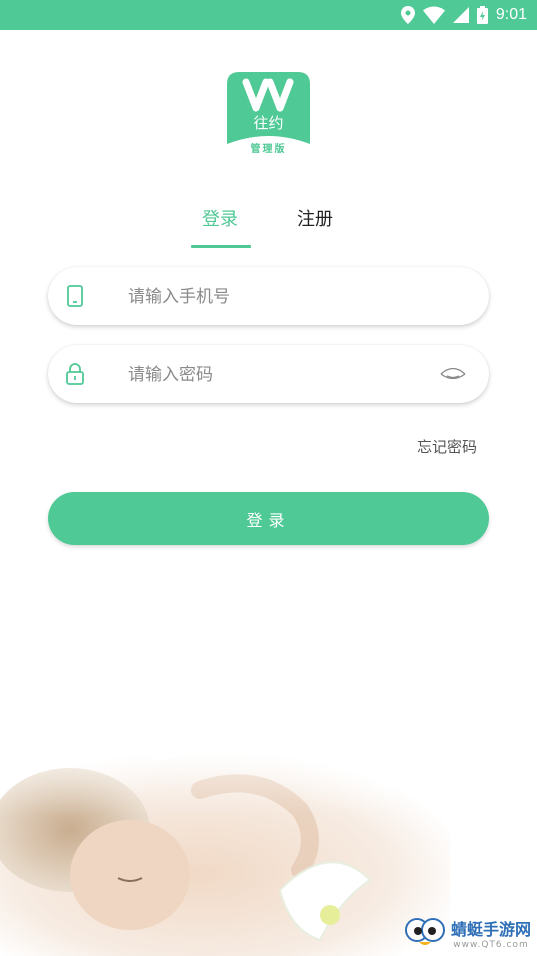 The width and height of the screenshot is (537, 956). I want to click on signal-icon, so click(460, 15).